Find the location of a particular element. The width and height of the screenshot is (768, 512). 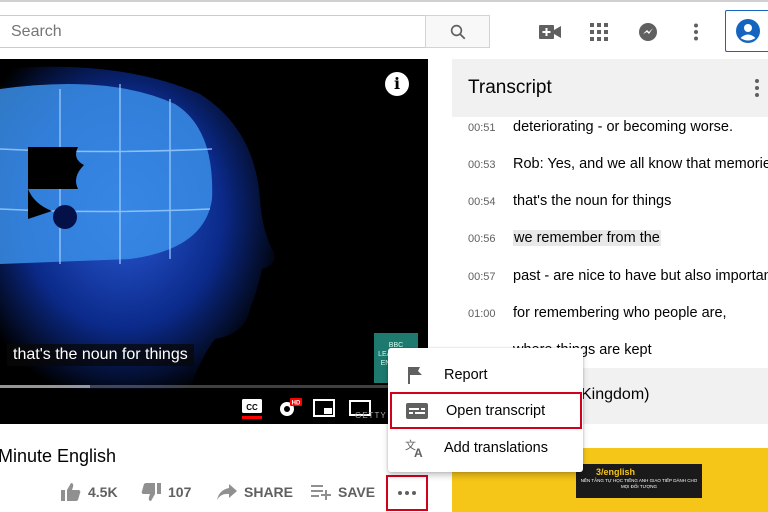

transcript-icon is located at coordinates (417, 411).